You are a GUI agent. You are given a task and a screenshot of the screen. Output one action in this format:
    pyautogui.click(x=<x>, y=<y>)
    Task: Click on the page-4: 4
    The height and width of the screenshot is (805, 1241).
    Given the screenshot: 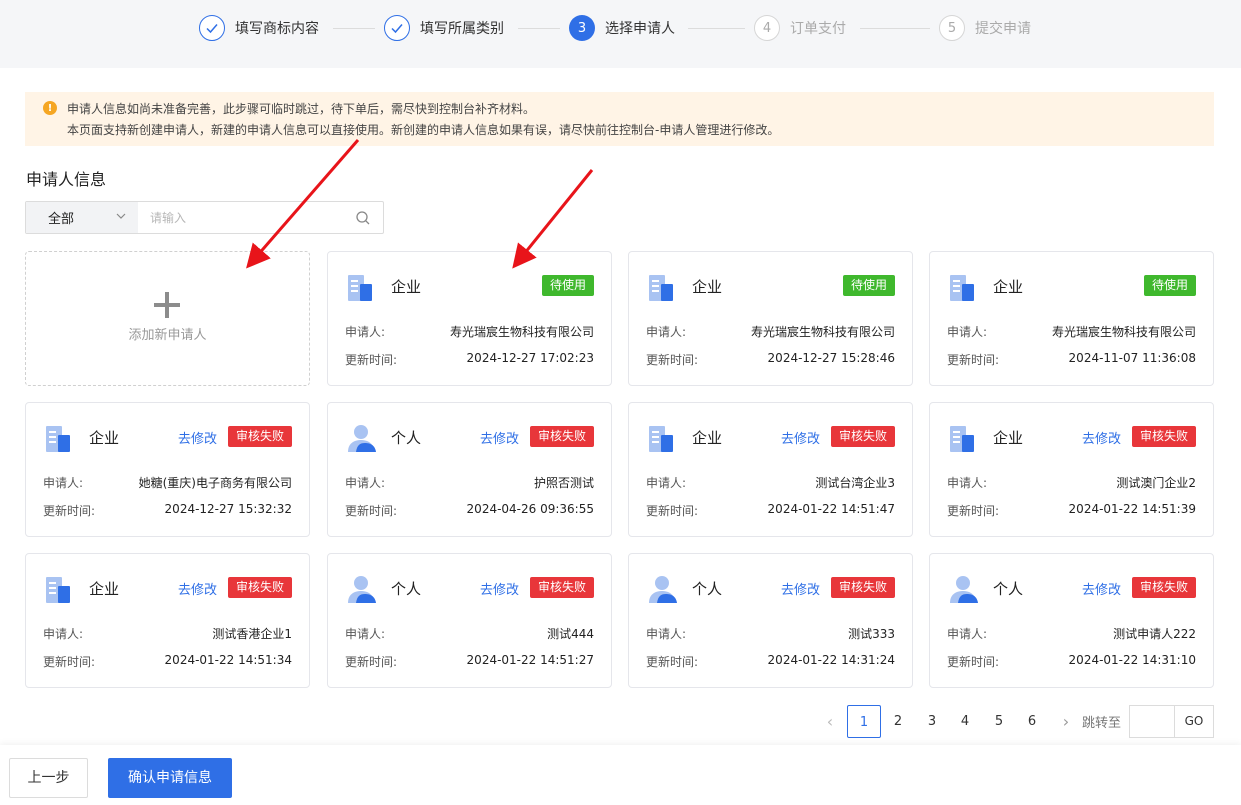 What is the action you would take?
    pyautogui.click(x=965, y=721)
    